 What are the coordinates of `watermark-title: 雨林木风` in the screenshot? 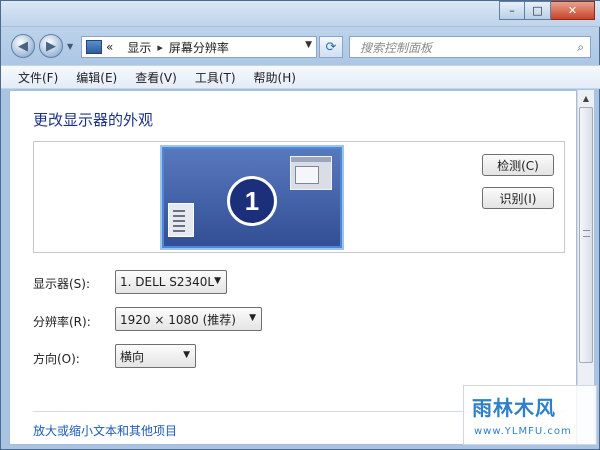 It's located at (514, 408).